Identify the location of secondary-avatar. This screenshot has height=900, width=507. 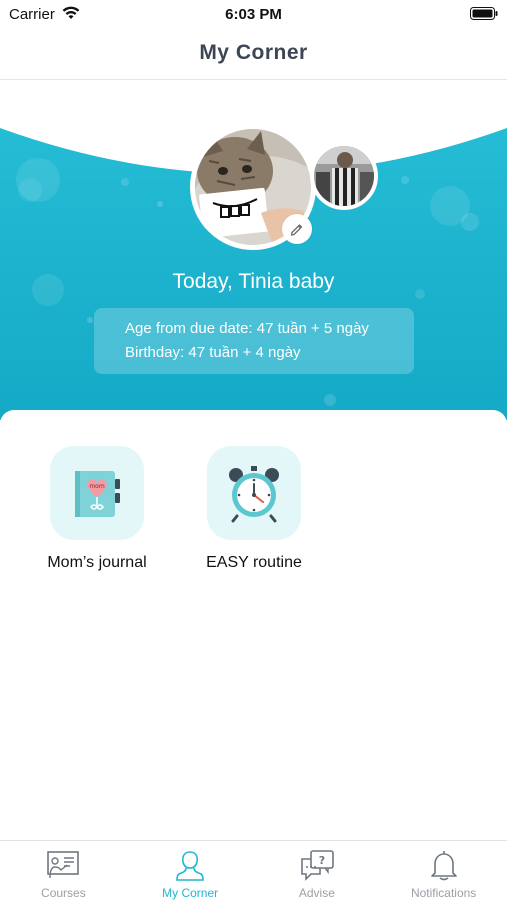
(344, 176).